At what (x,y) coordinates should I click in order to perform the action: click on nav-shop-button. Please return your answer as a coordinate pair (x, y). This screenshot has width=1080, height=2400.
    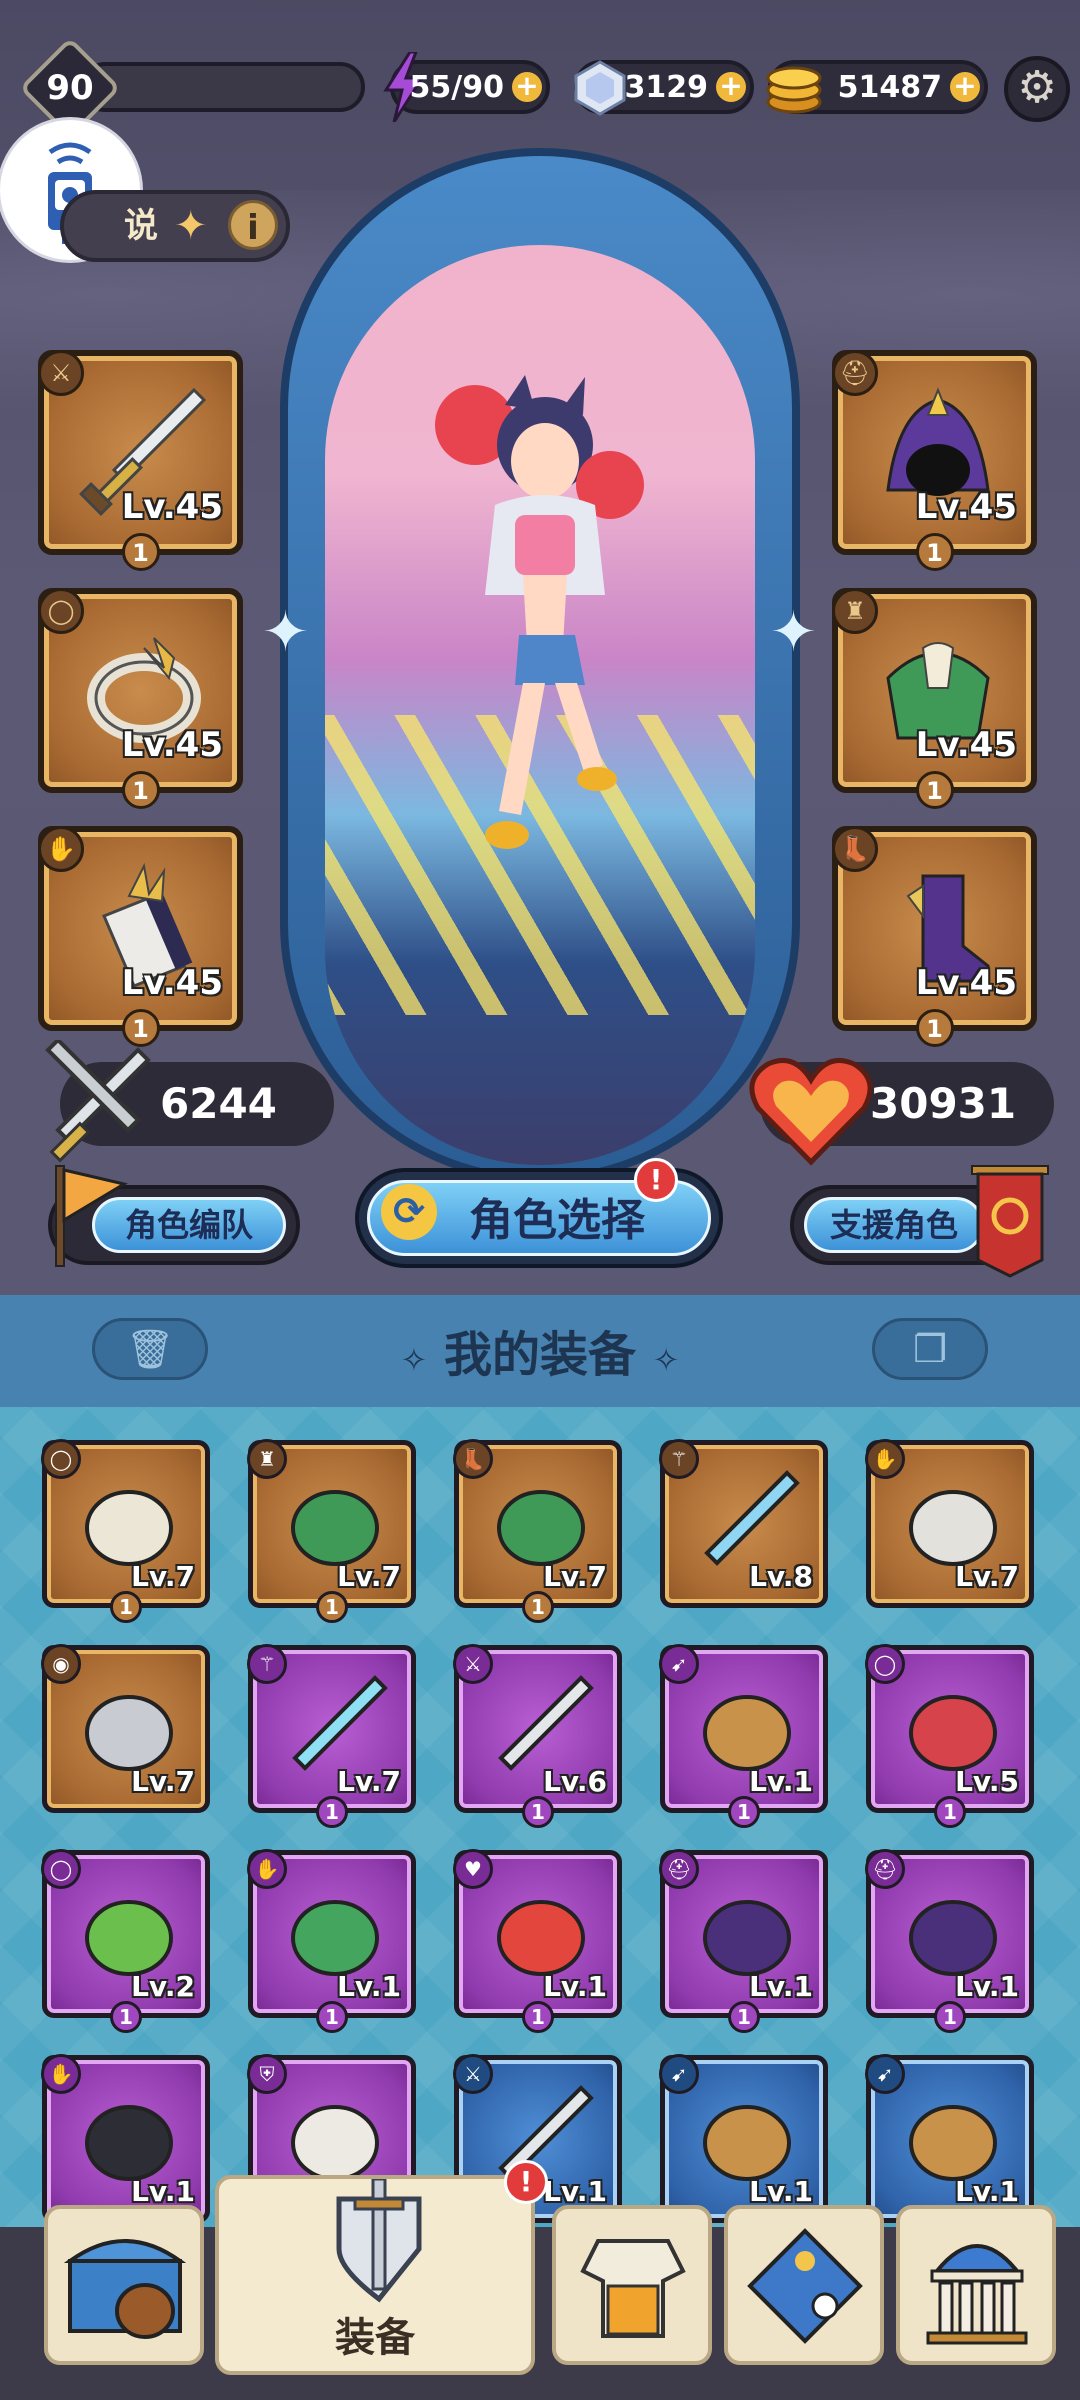
    Looking at the image, I should click on (124, 2285).